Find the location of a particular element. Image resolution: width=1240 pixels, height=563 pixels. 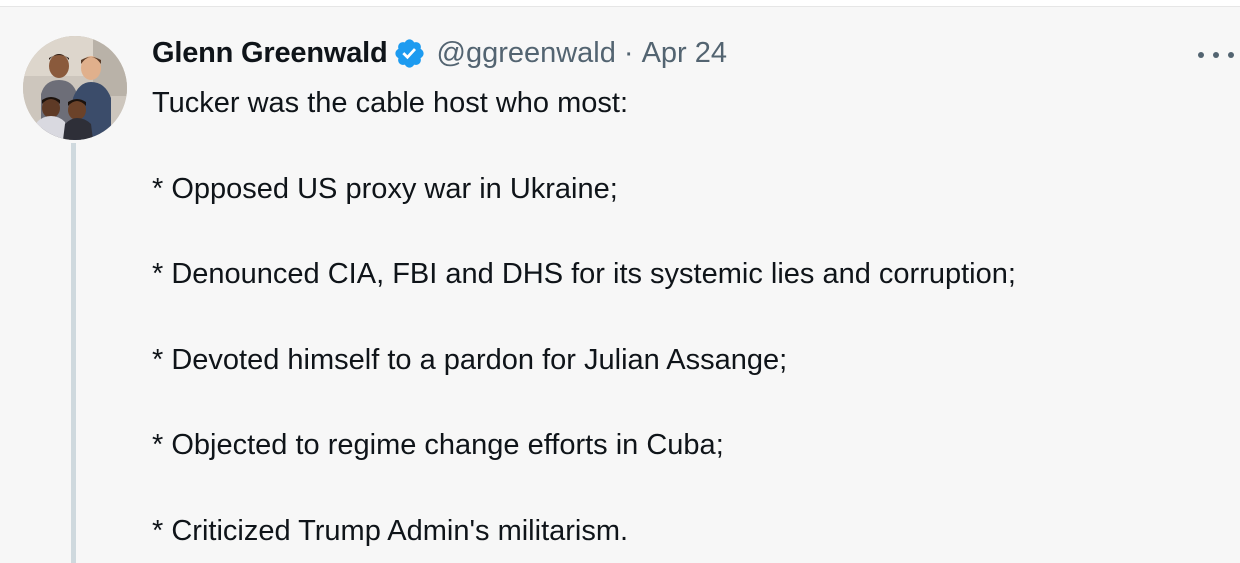

tweet-point: * Opposed US proxy war in Ukraine; is located at coordinates (385, 188).